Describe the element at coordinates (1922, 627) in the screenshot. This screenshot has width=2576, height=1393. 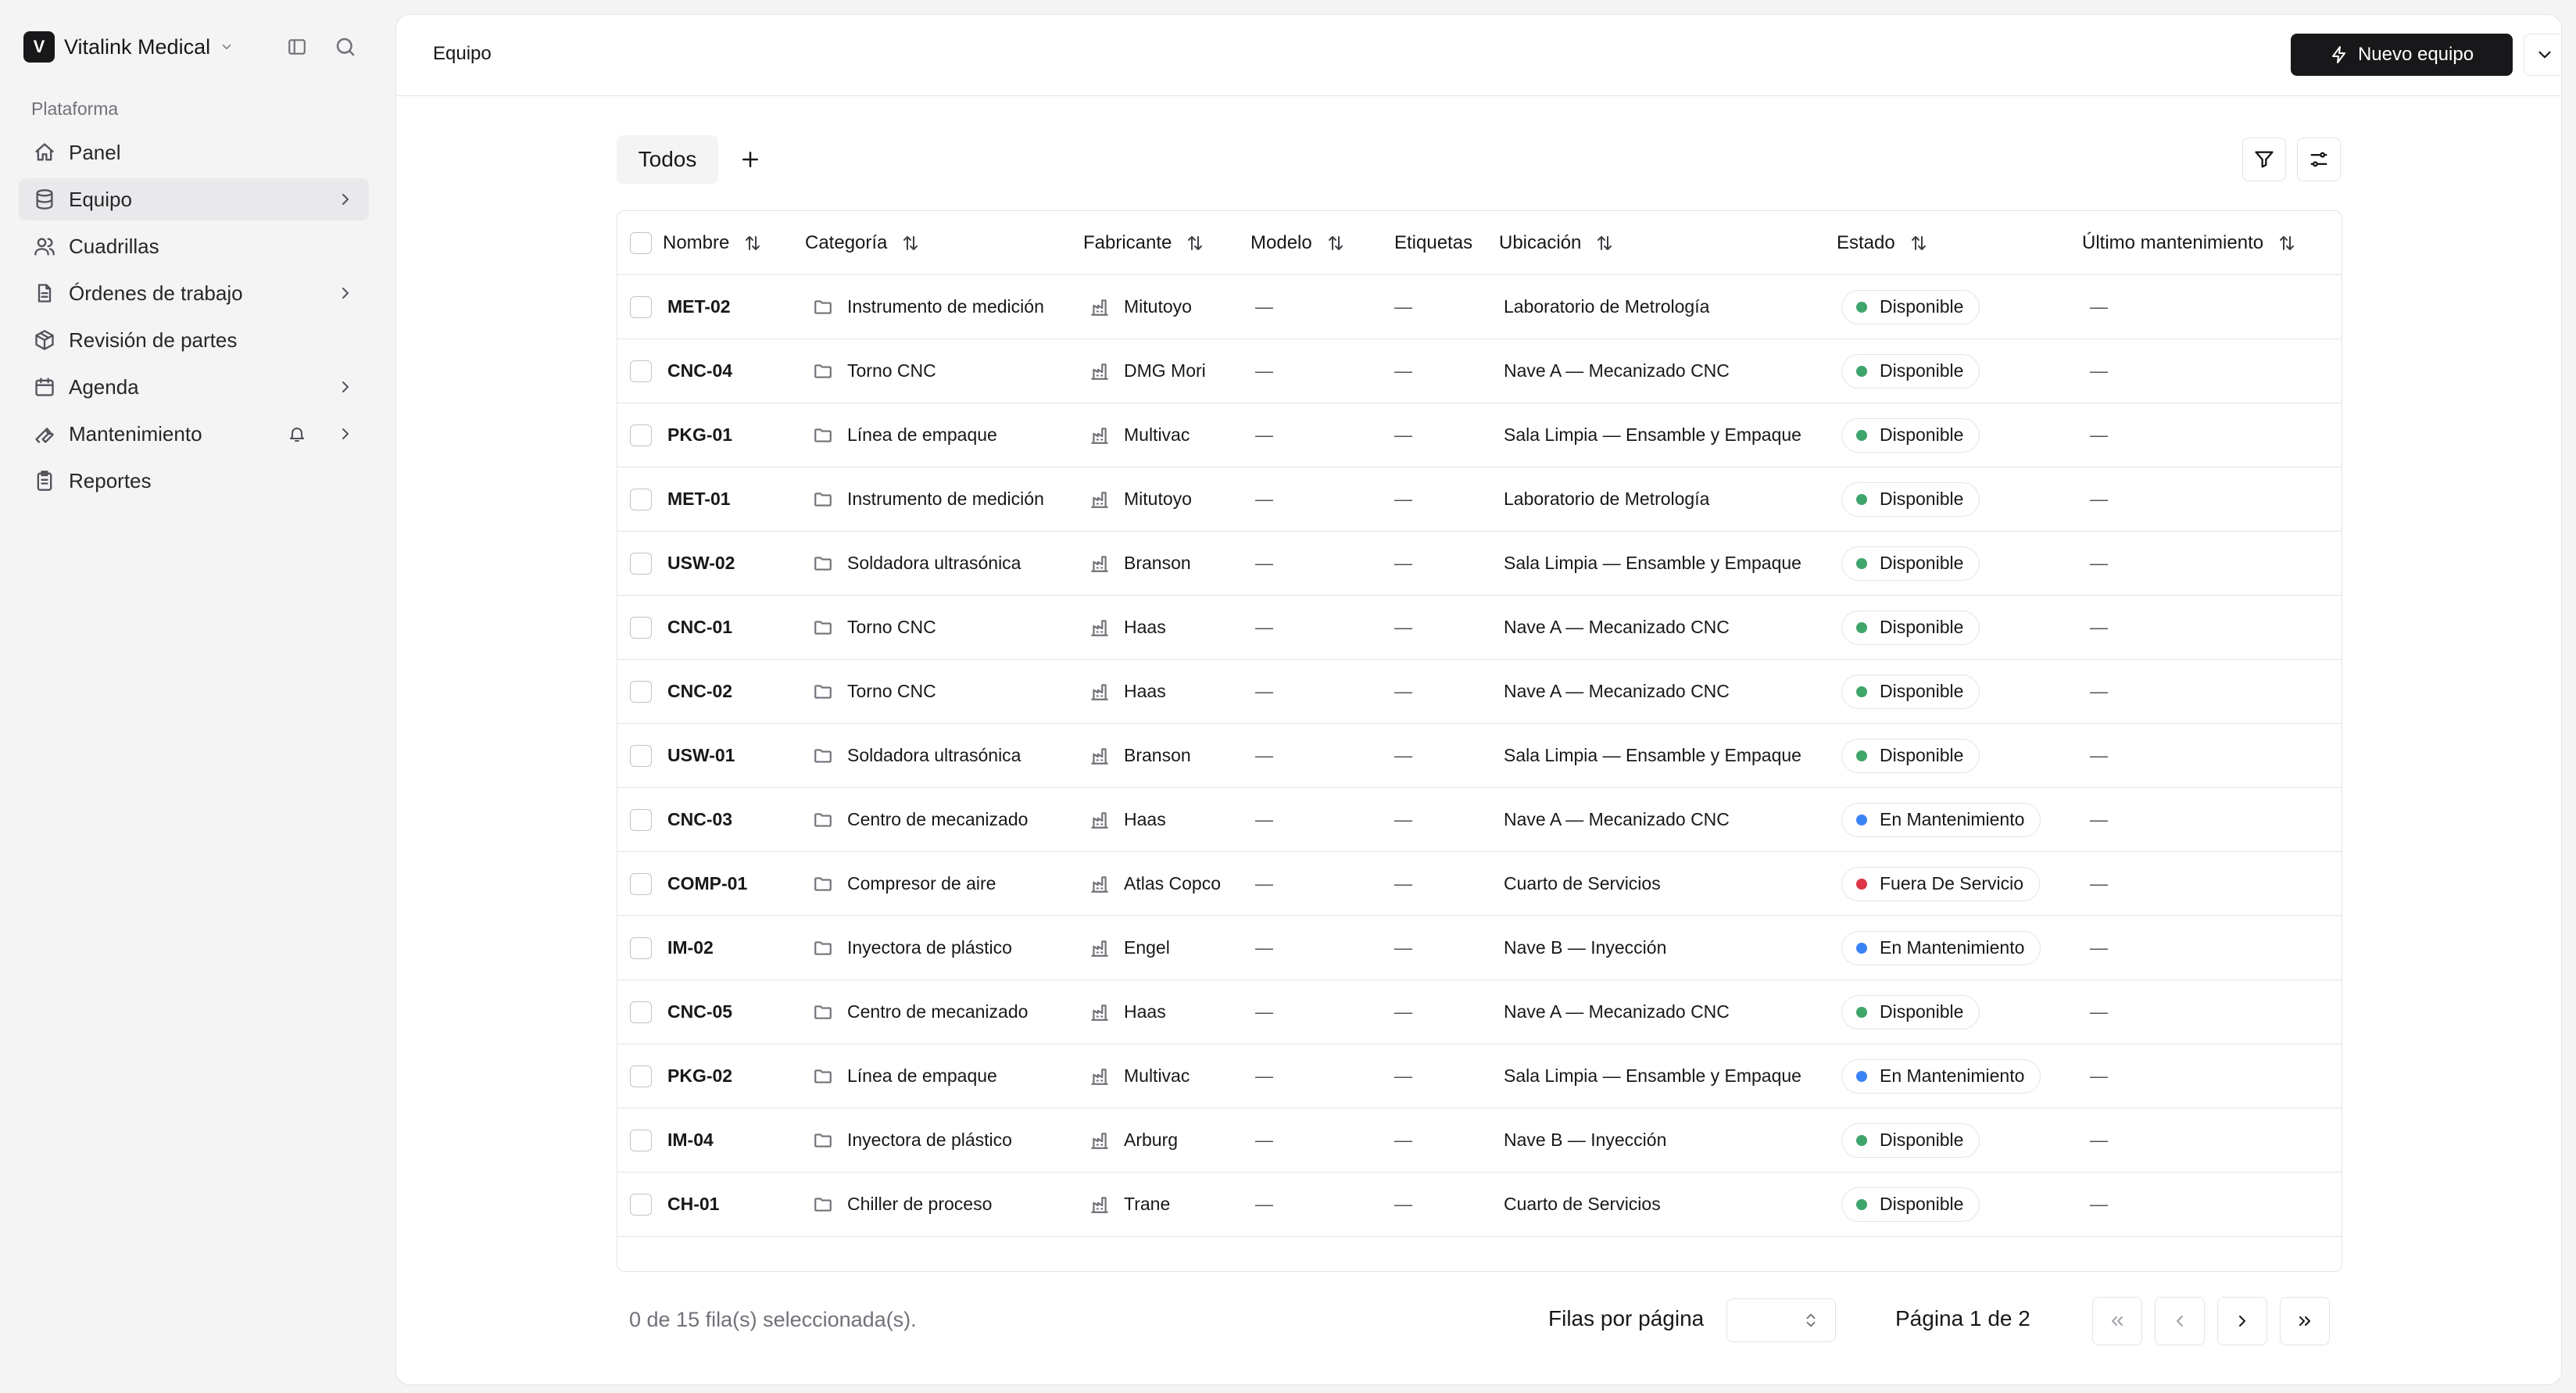
I see `status-text: Disponible` at that location.